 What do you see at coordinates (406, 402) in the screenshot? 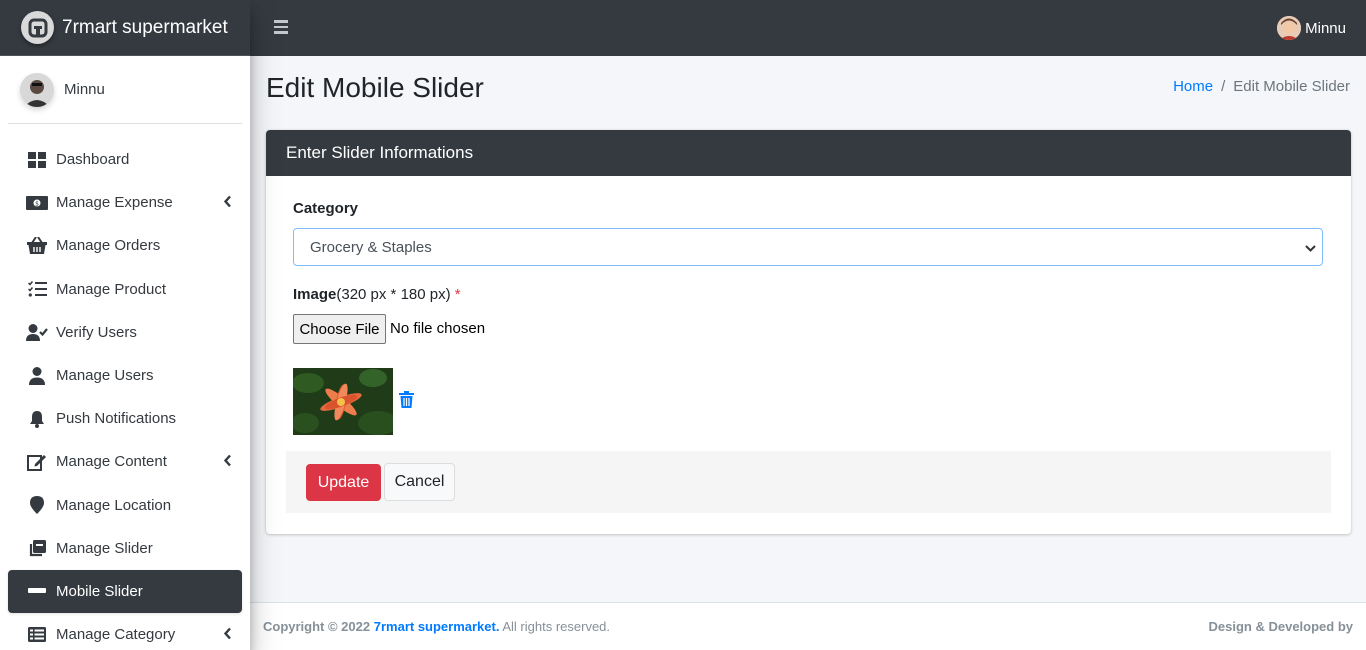
I see `delete-image-icon` at bounding box center [406, 402].